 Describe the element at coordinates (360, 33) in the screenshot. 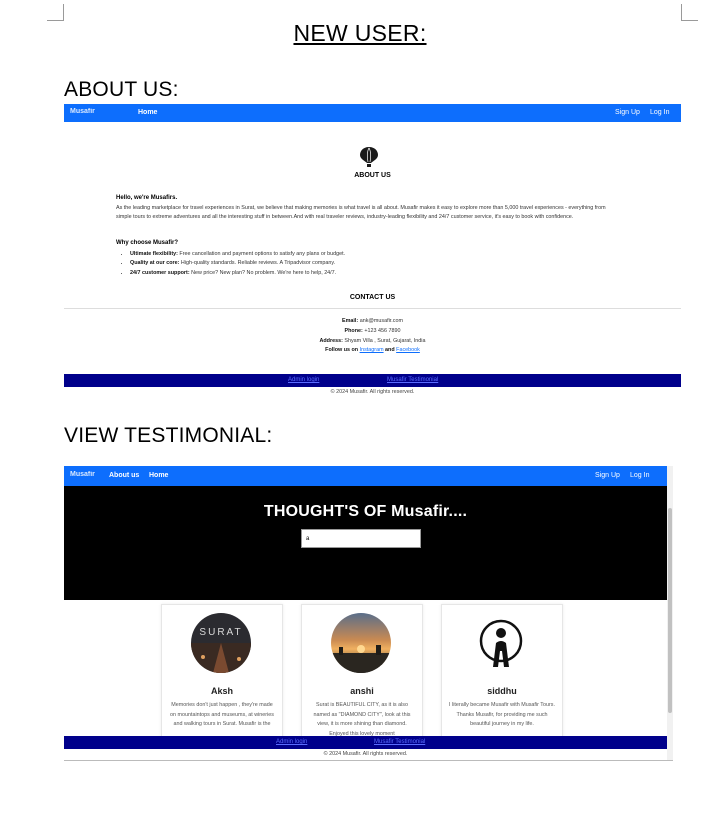

I see `document-title: NEW USER:` at that location.